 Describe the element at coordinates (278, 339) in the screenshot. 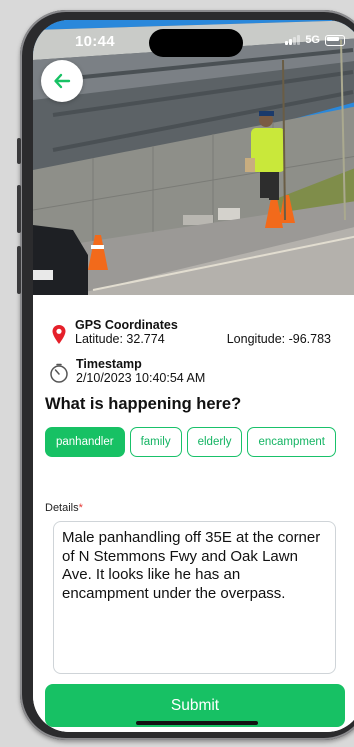

I see `longitude-value: Longitude: -96.783` at that location.